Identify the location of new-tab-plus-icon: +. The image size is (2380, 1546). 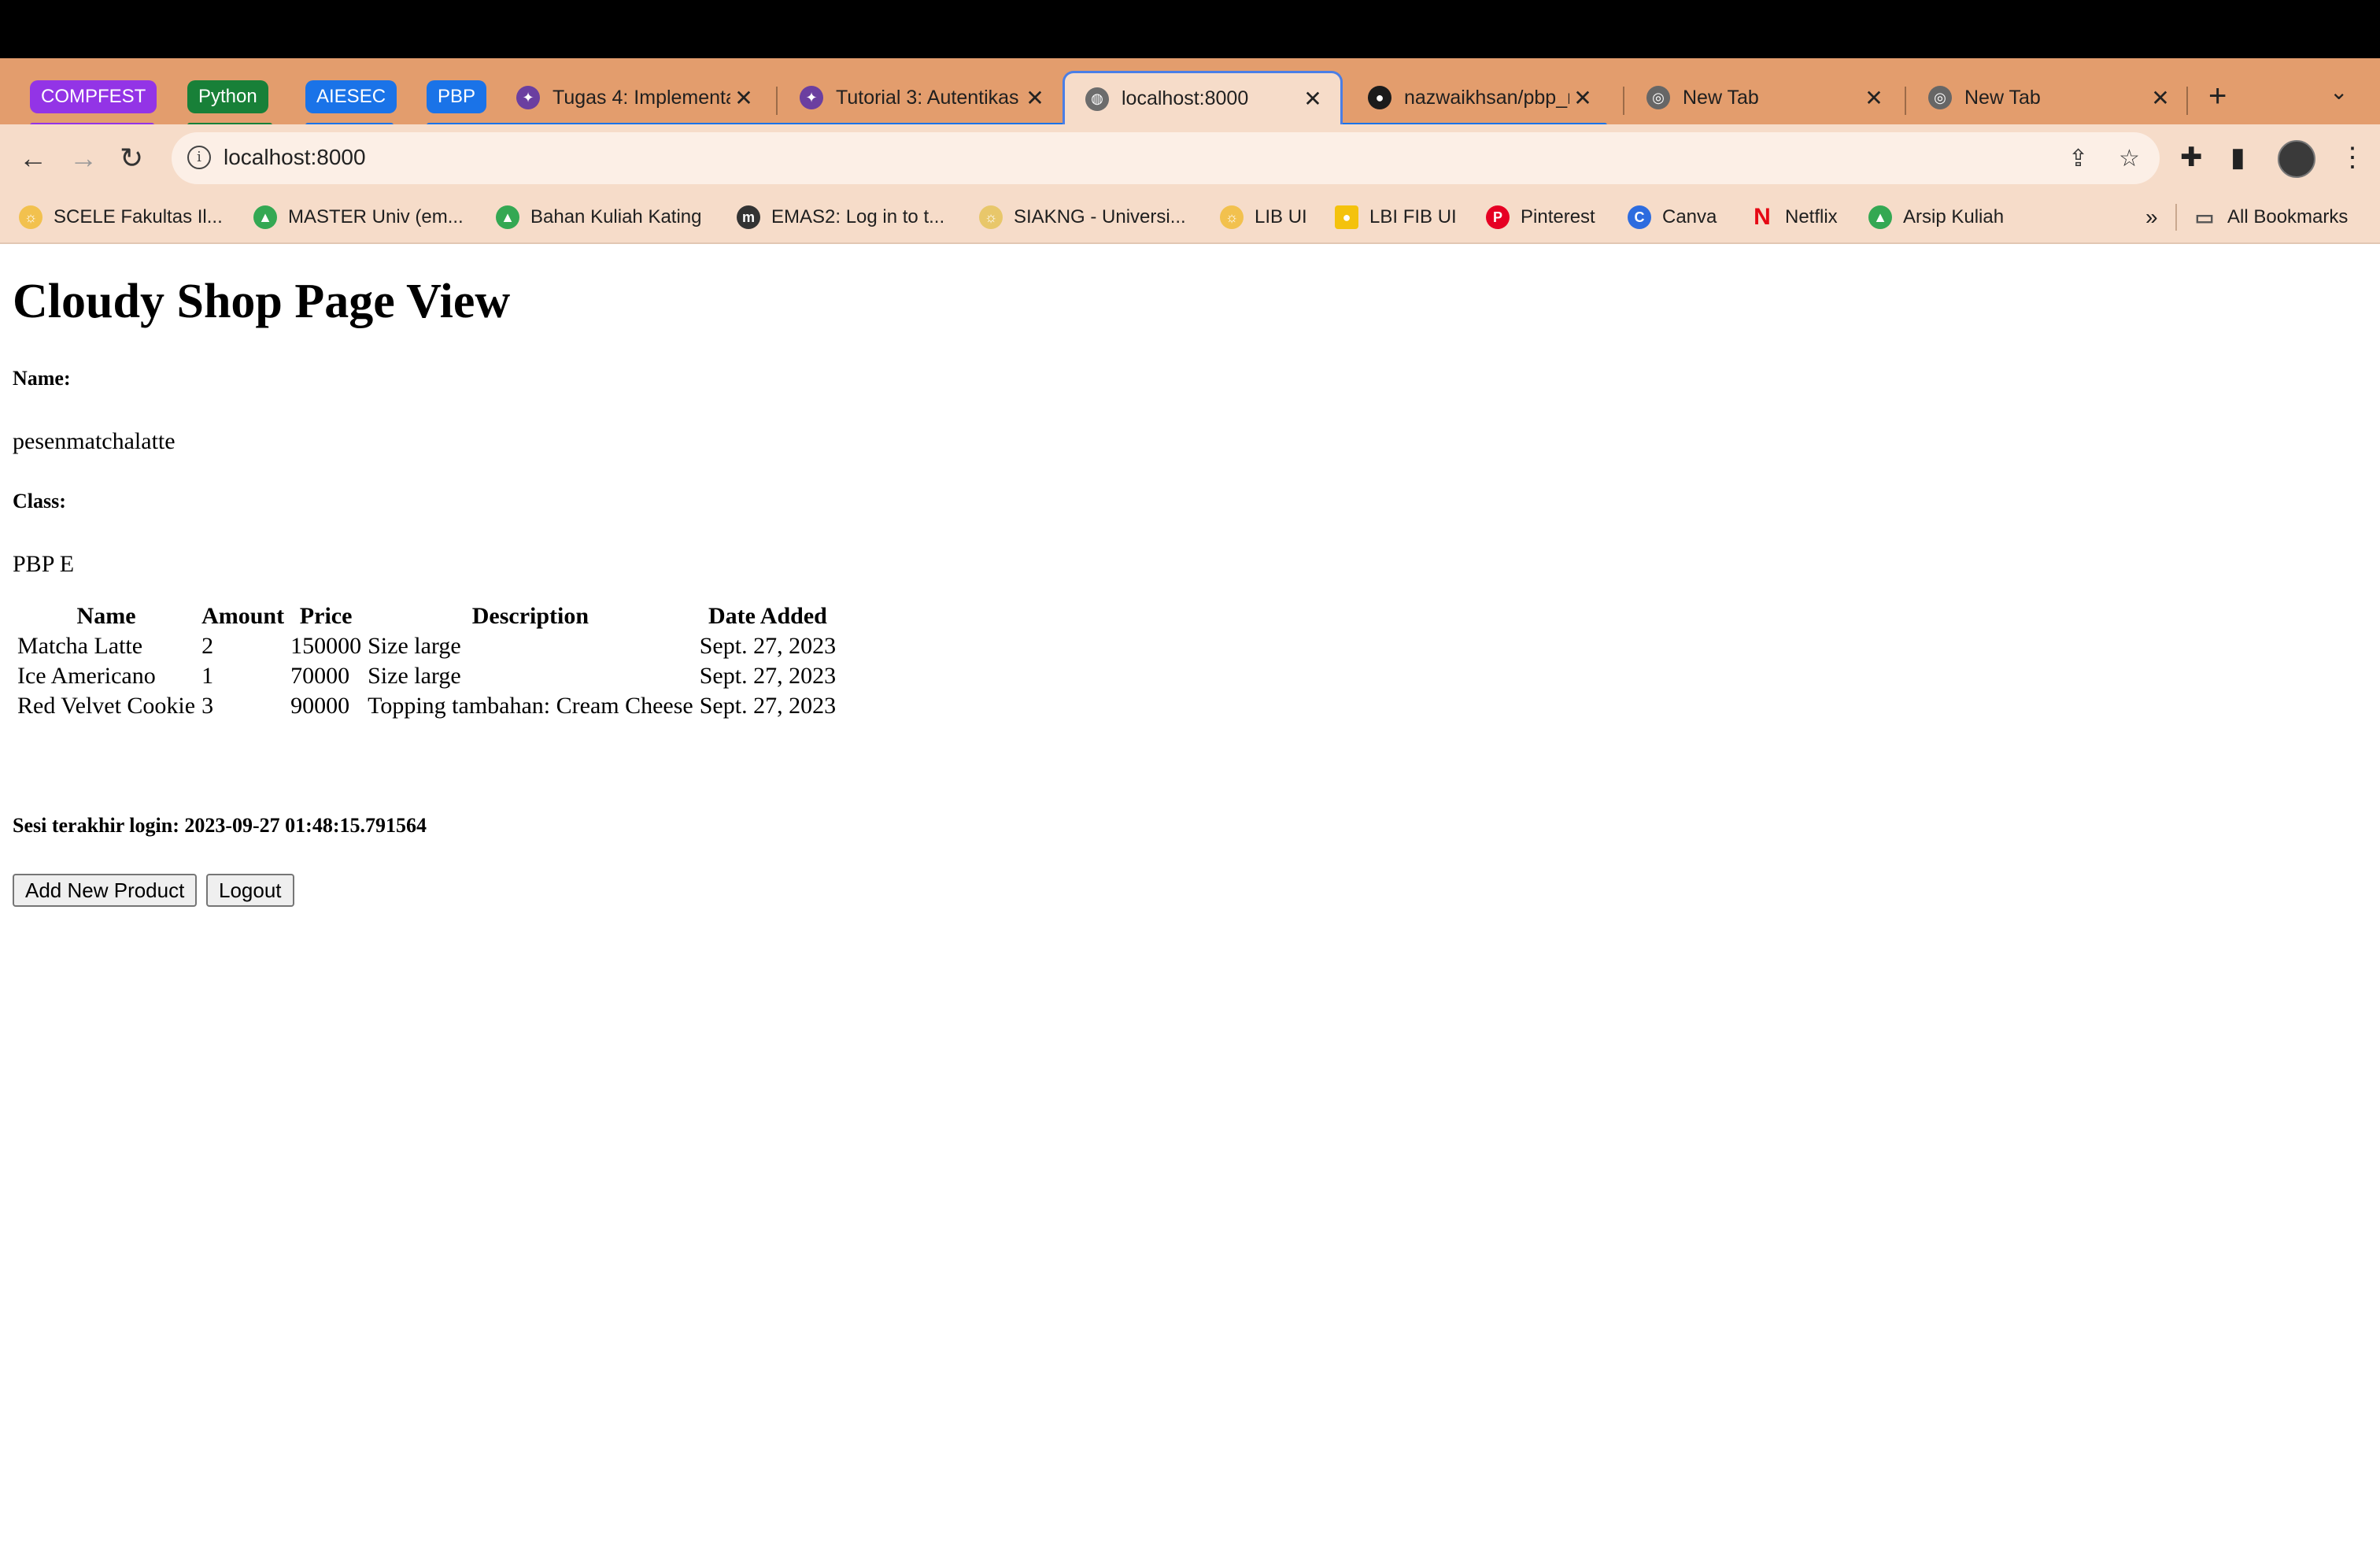
(2217, 96).